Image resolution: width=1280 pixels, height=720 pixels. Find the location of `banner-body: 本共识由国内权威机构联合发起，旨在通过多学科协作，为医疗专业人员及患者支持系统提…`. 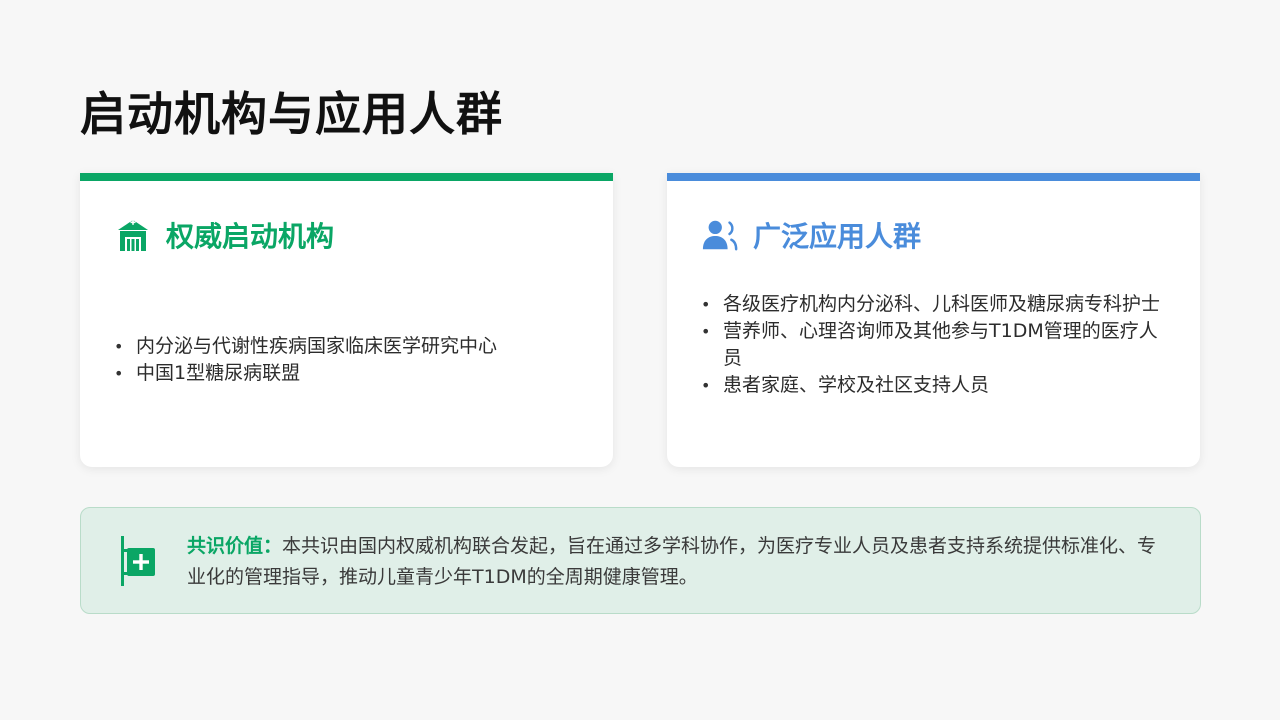

banner-body: 本共识由国内权威机构联合发起，旨在通过多学科协作，为医疗专业人员及患者支持系统提… is located at coordinates (672, 561).